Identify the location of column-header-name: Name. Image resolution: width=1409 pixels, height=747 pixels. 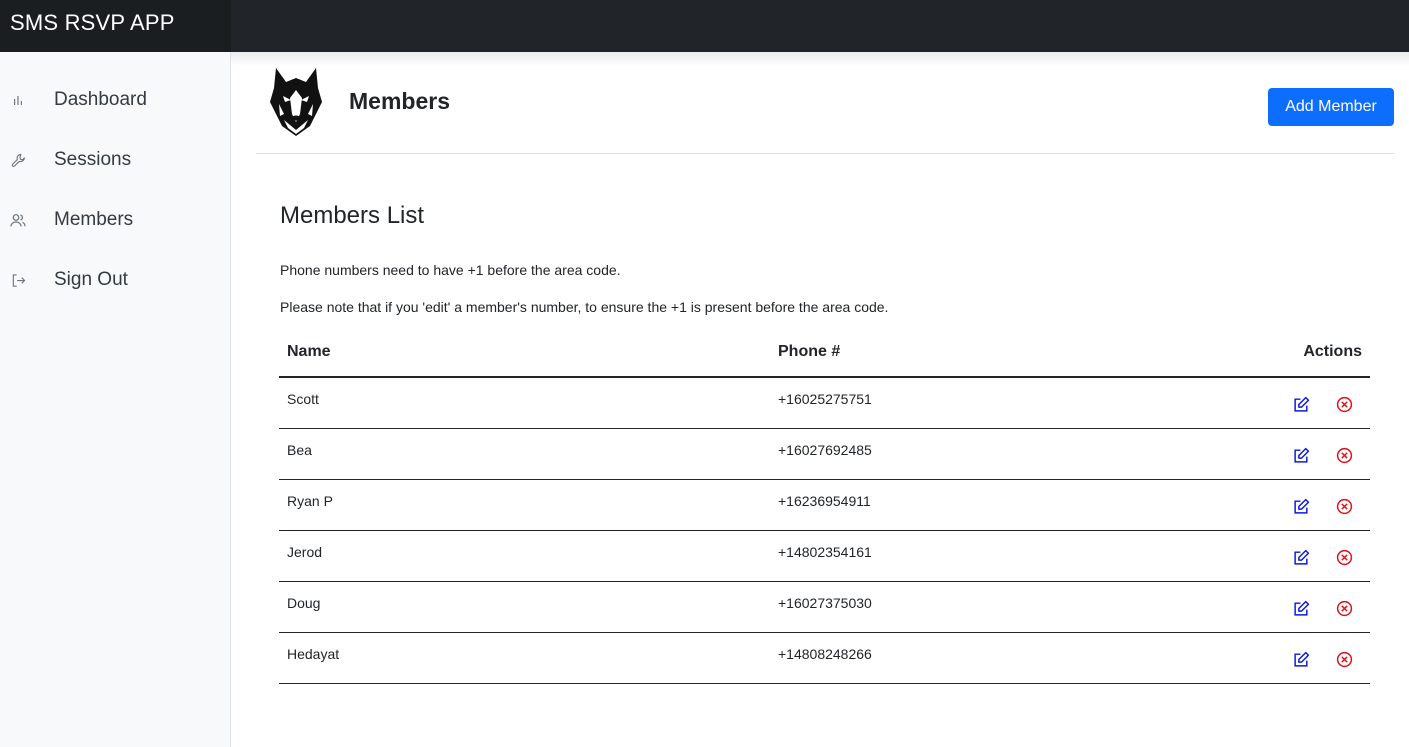
(309, 351).